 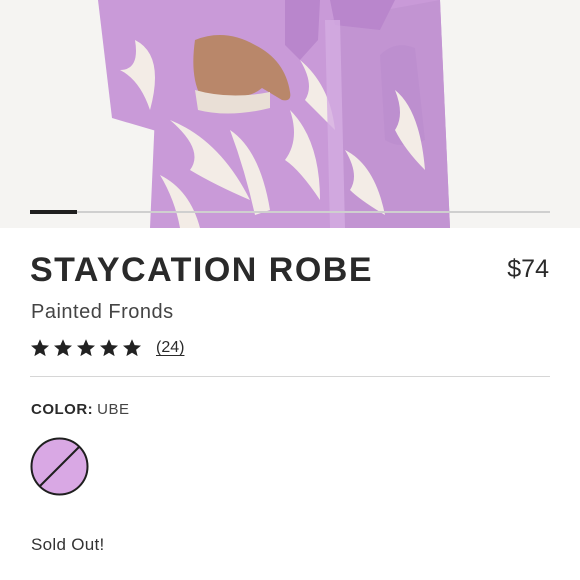 What do you see at coordinates (113, 409) in the screenshot?
I see `color-value: UBE` at bounding box center [113, 409].